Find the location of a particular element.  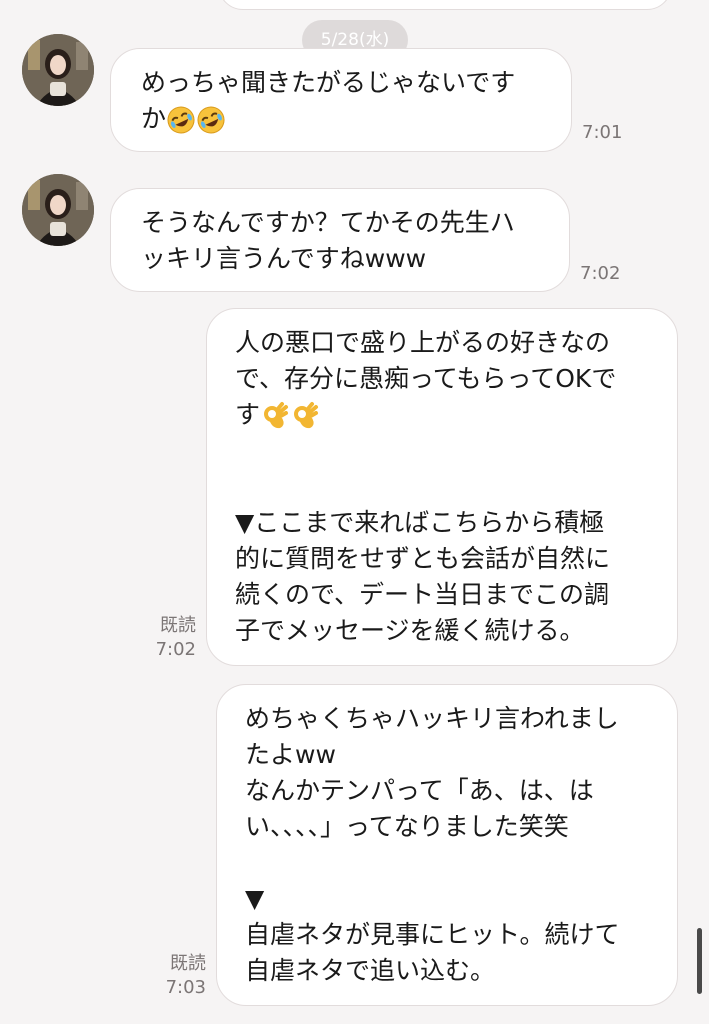

read-receipt: 既読 7:03 is located at coordinates (182, 976).